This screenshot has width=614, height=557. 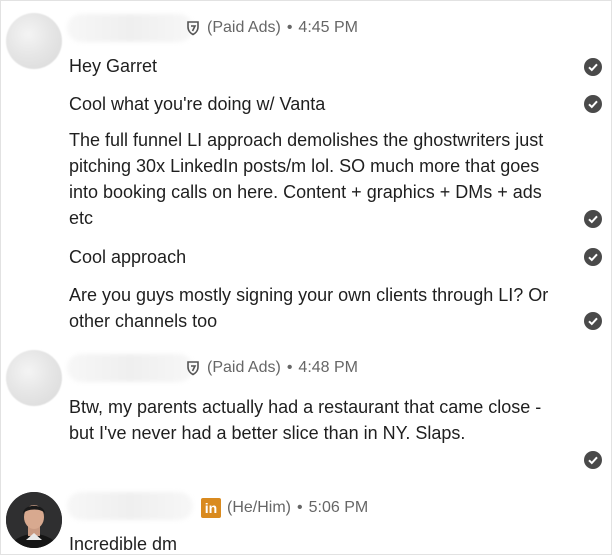 What do you see at coordinates (197, 104) in the screenshot?
I see `message-text: Cool what you're doing w/ Vanta` at bounding box center [197, 104].